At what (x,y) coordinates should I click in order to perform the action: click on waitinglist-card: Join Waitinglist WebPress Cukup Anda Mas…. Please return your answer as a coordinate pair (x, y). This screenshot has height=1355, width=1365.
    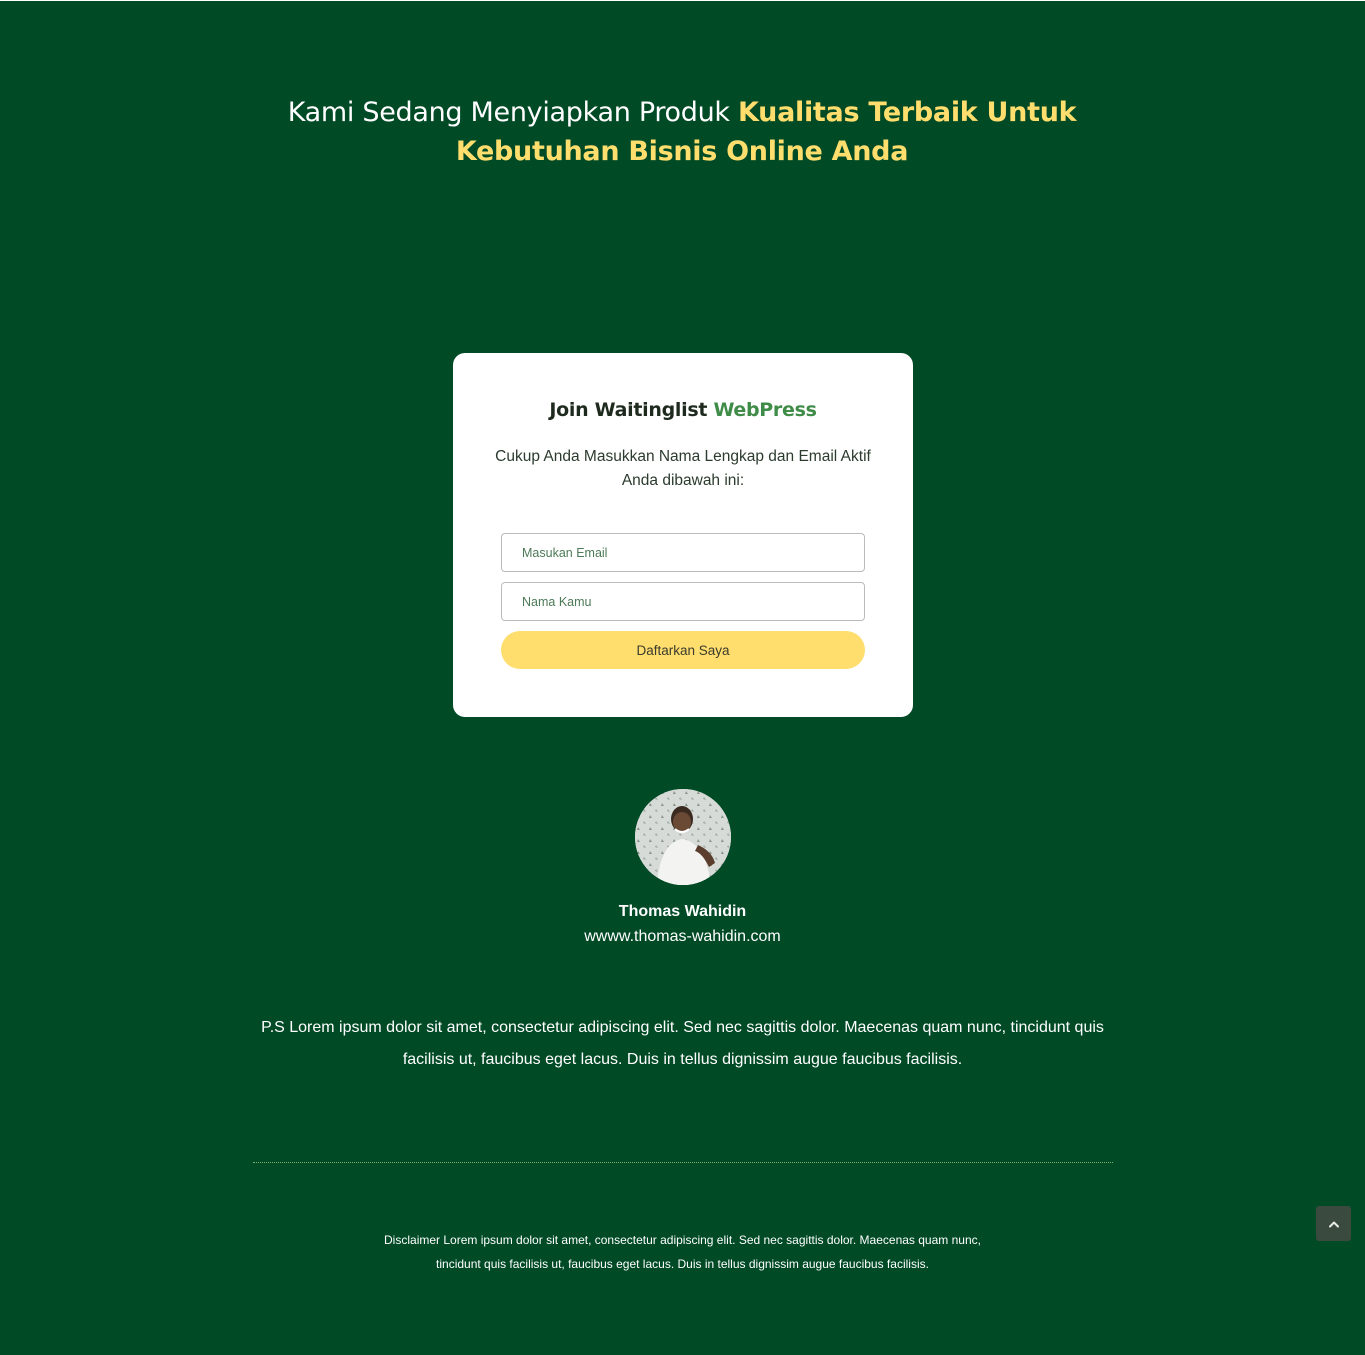
    Looking at the image, I should click on (683, 535).